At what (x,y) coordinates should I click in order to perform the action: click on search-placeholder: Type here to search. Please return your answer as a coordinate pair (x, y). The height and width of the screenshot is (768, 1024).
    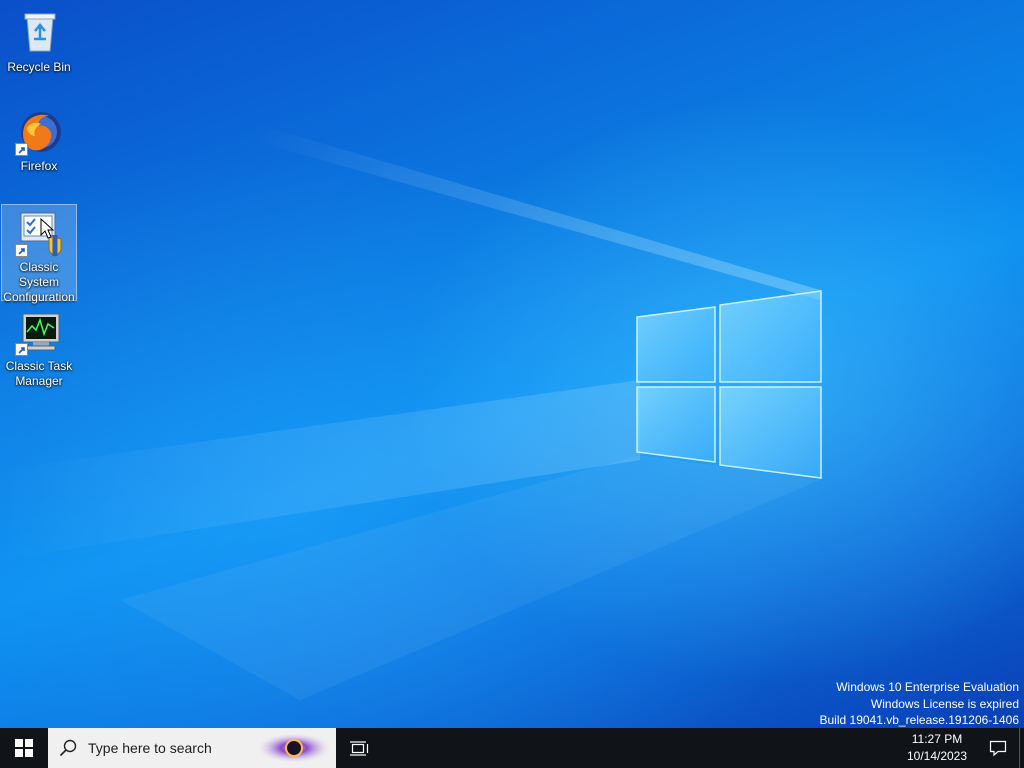
    Looking at the image, I should click on (150, 748).